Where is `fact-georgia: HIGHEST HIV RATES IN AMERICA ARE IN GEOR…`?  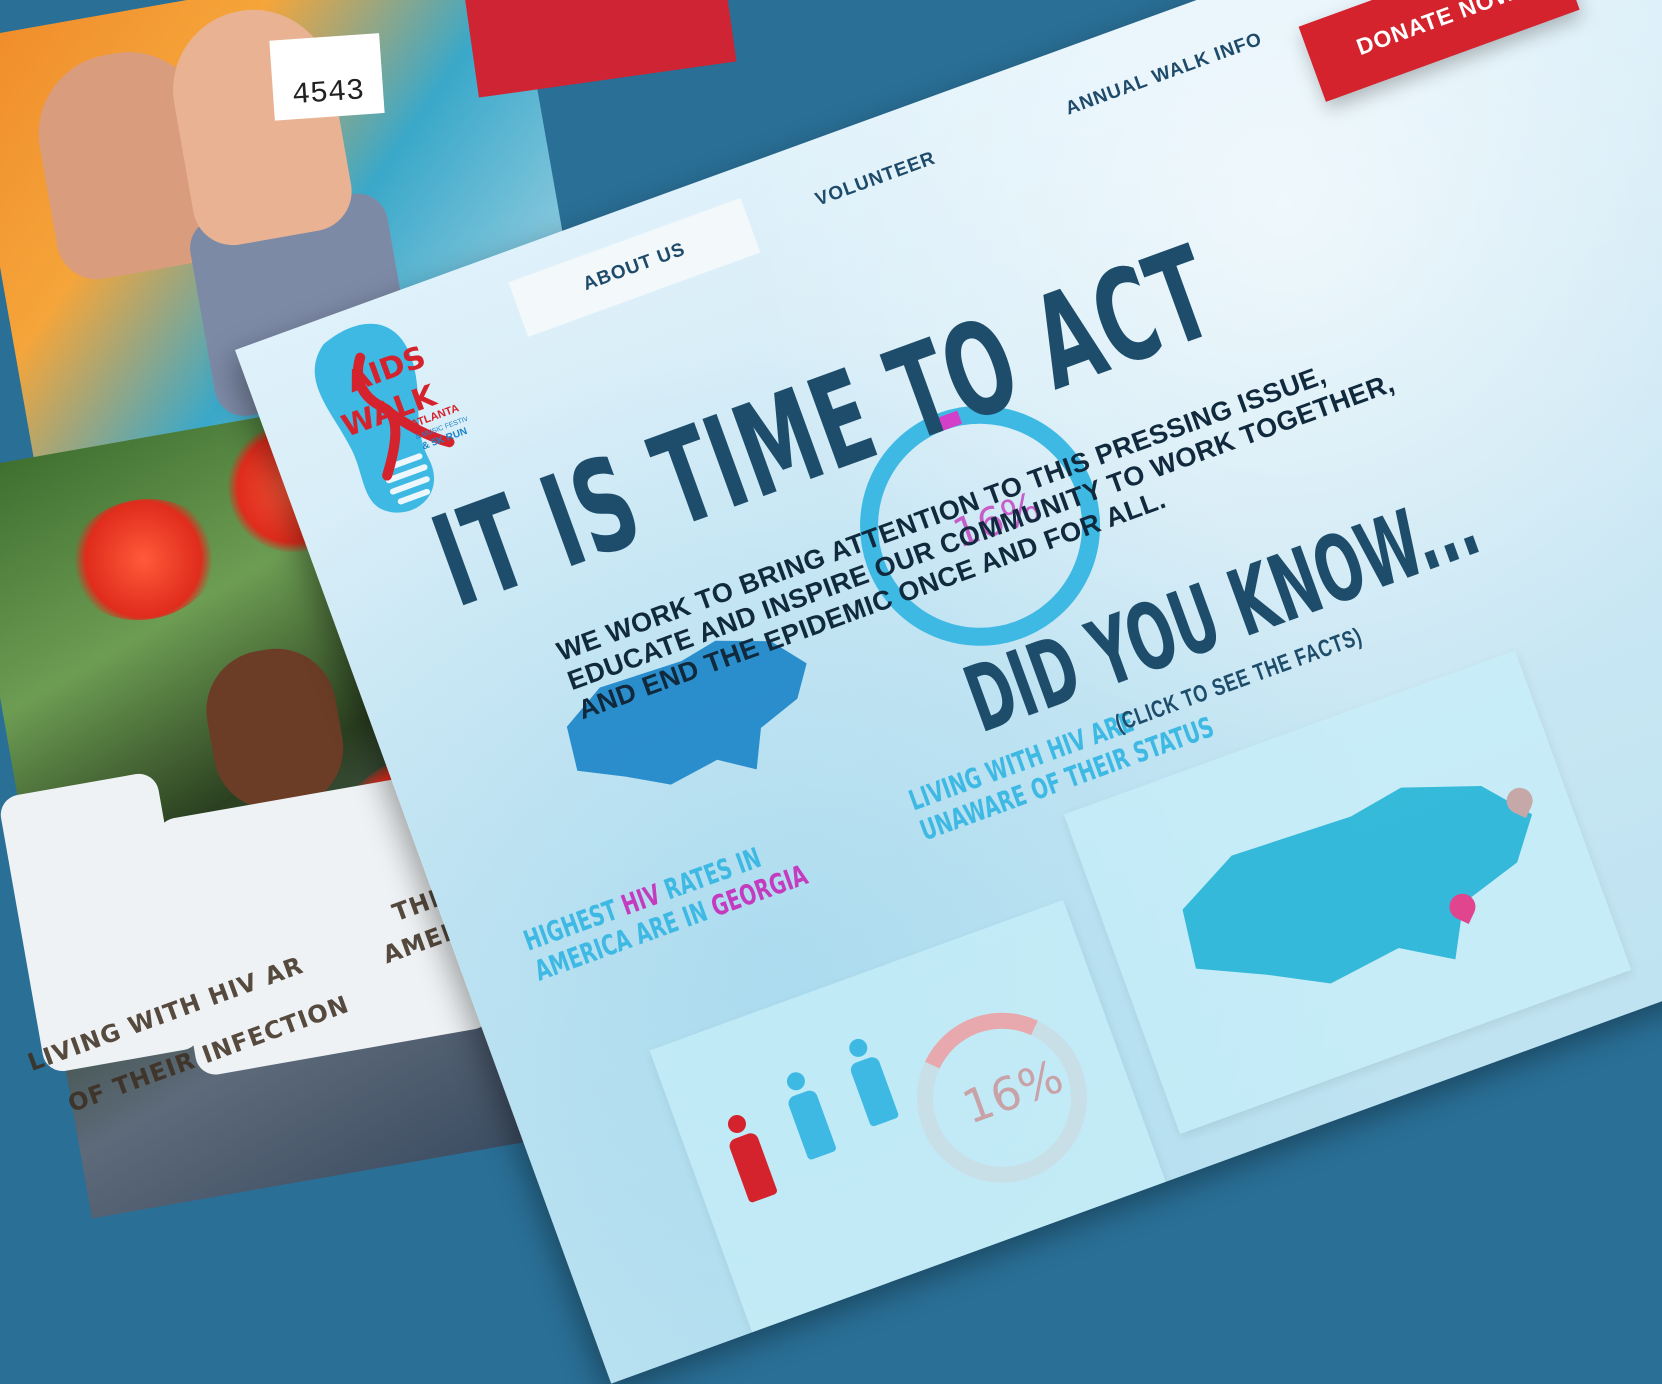 fact-georgia: HIGHEST HIV RATES IN AMERICA ARE IN GEOR… is located at coordinates (665, 908).